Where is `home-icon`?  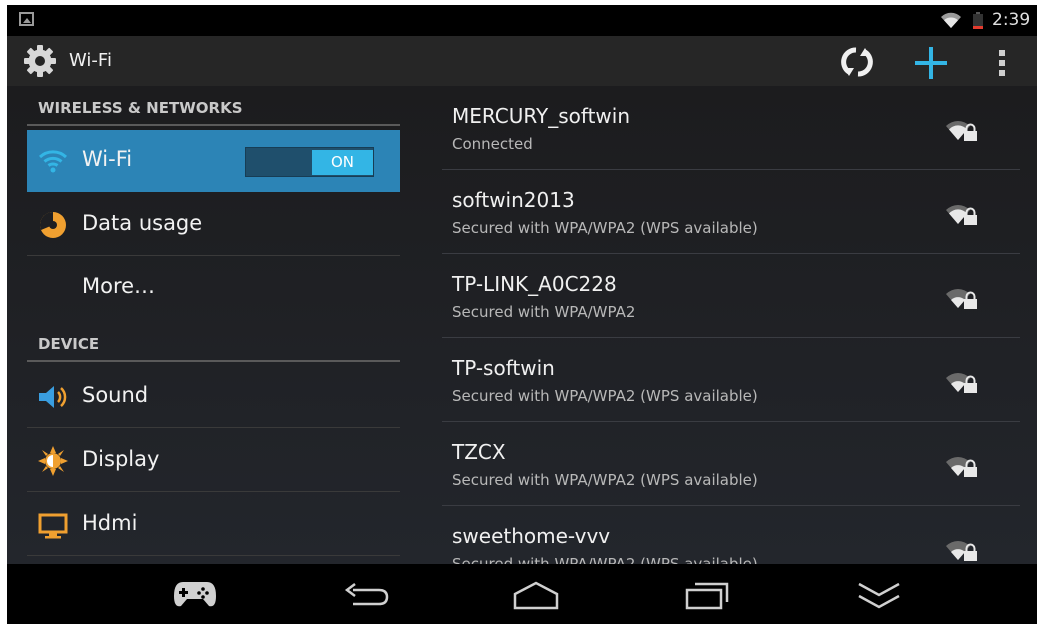 home-icon is located at coordinates (536, 595).